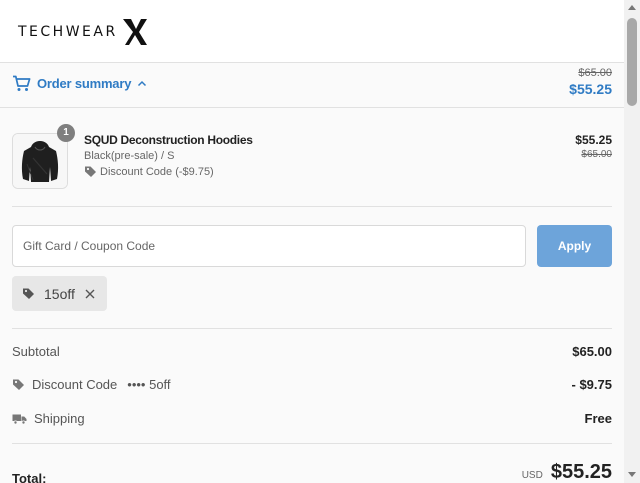  I want to click on scroll-up-arrow-icon, so click(632, 8).